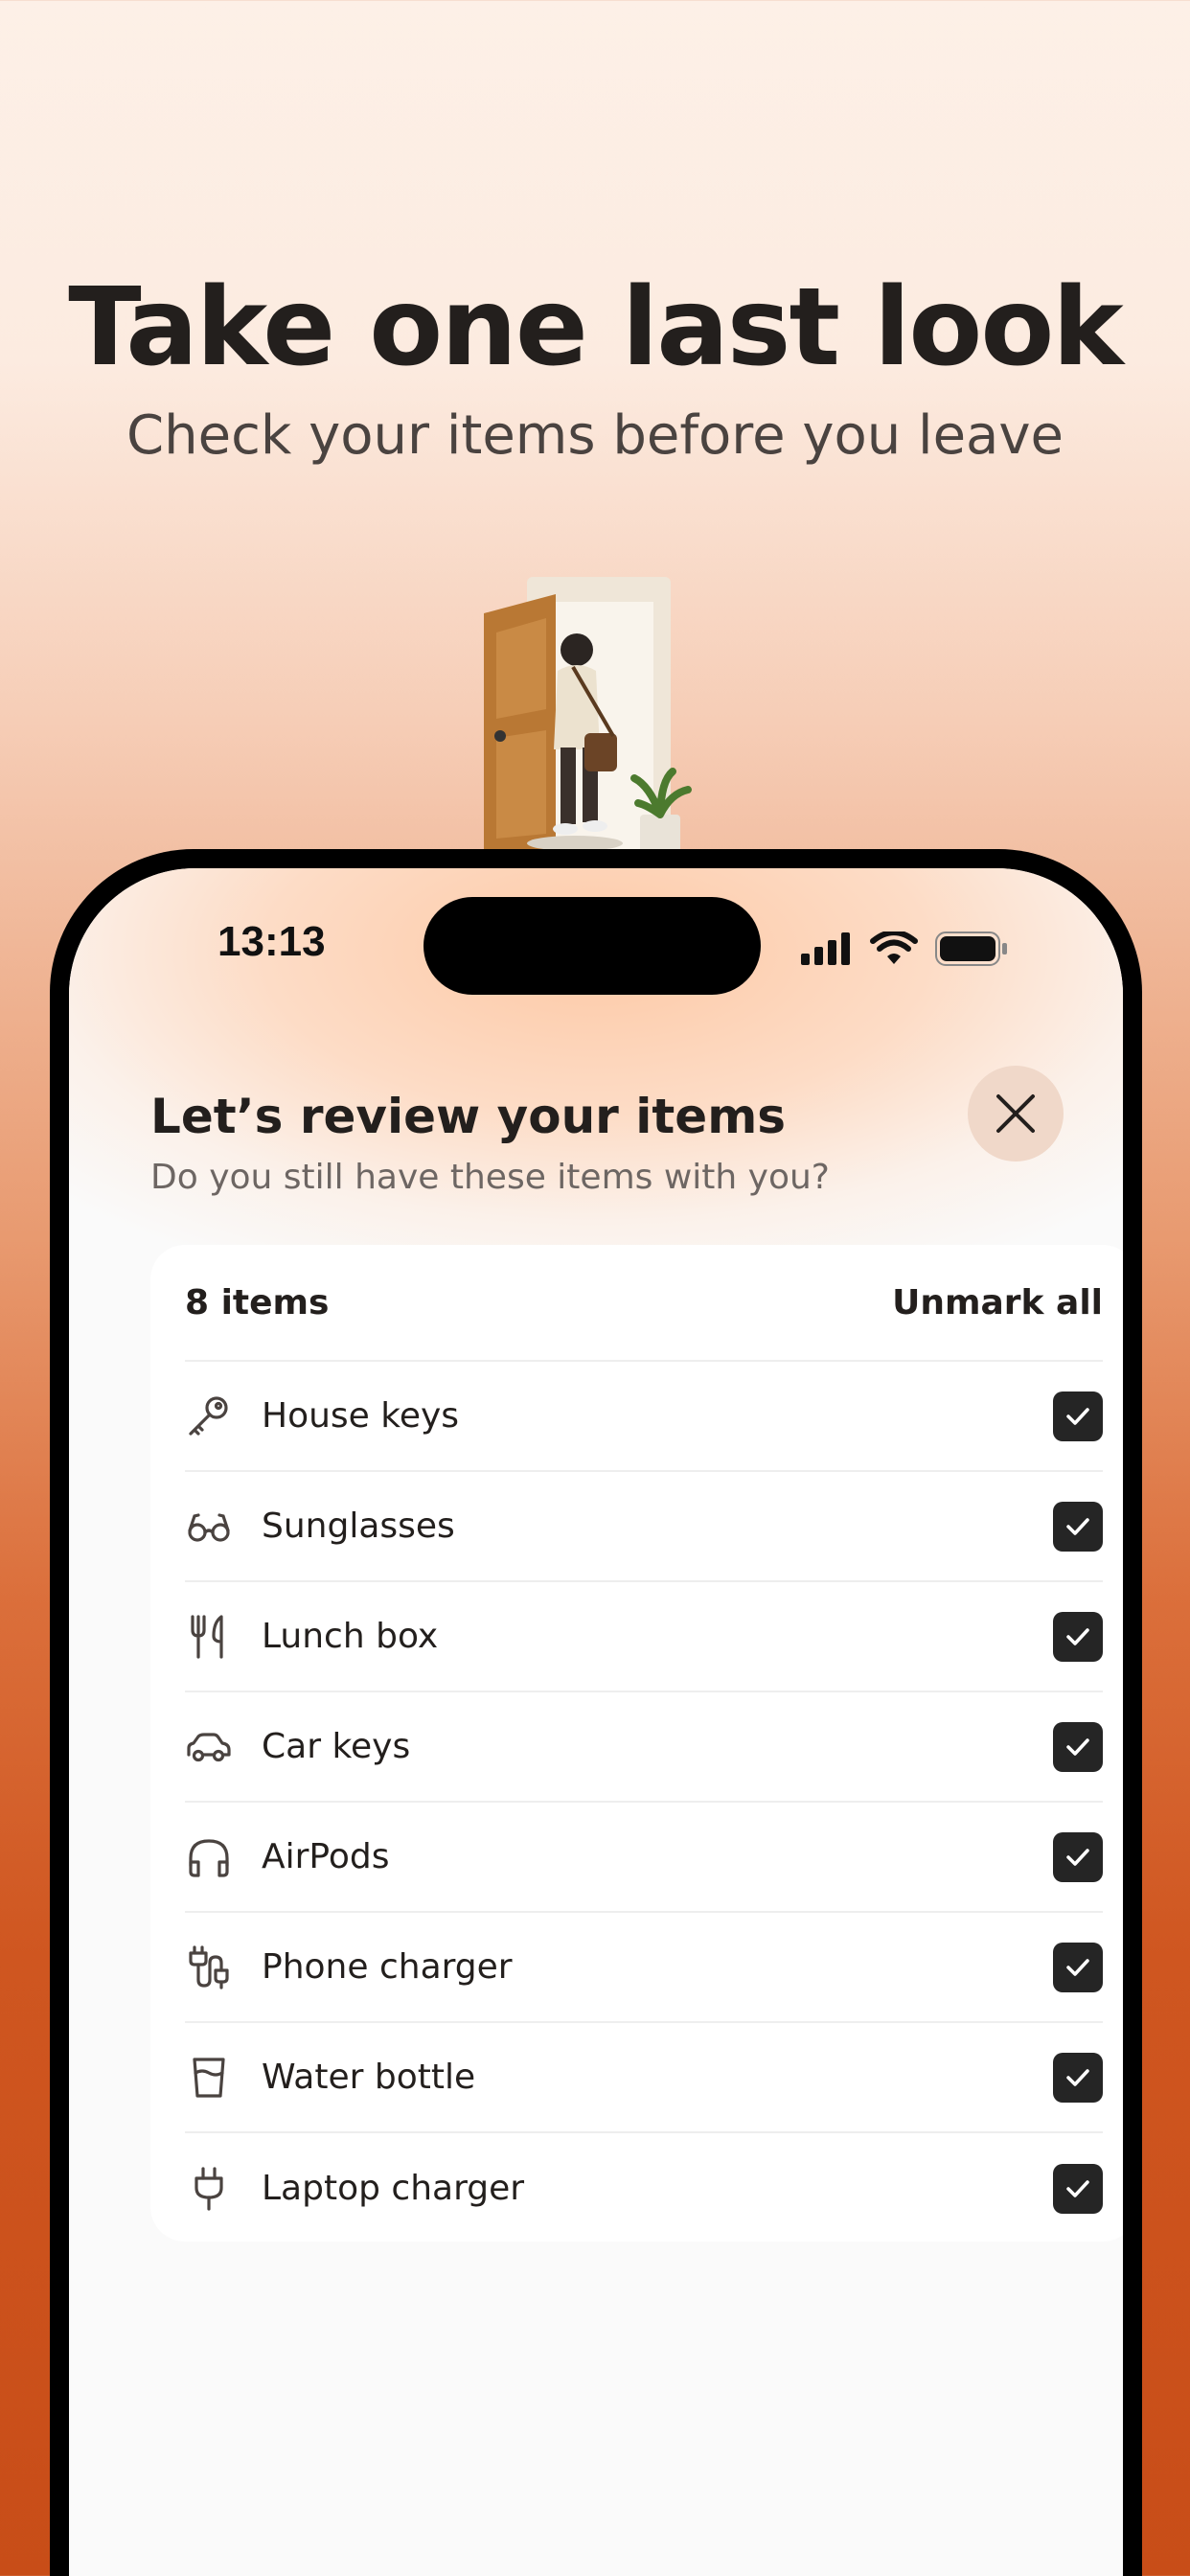  Describe the element at coordinates (209, 1857) in the screenshot. I see `headphones-icon` at that location.